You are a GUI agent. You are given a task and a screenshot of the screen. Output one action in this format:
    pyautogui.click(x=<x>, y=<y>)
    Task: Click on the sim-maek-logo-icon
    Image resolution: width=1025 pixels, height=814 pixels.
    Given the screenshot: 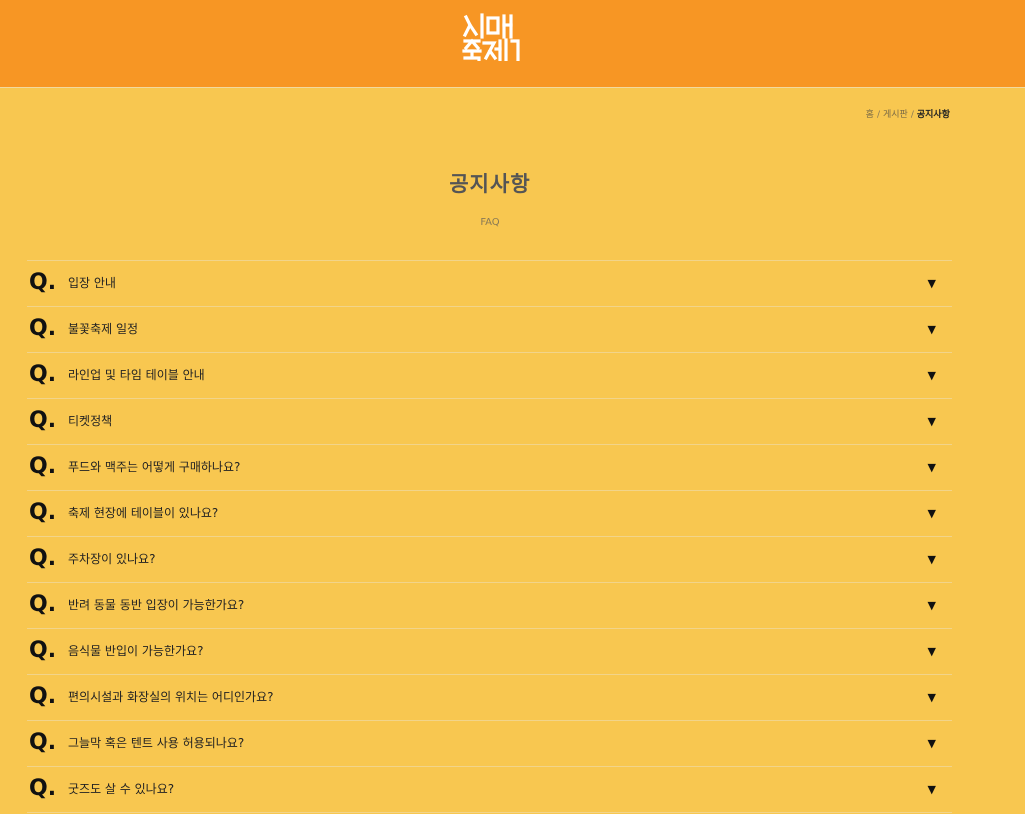 What is the action you would take?
    pyautogui.click(x=491, y=37)
    